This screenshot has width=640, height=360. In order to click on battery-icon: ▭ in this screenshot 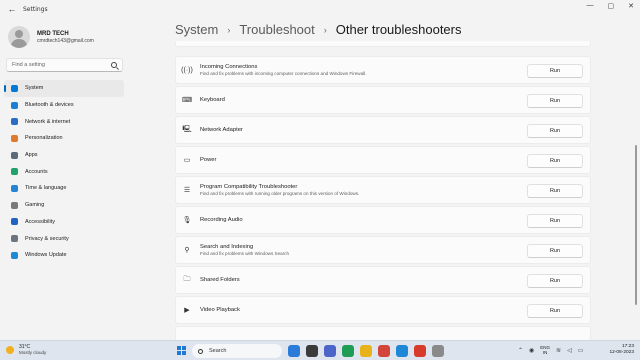, I will do `click(581, 350)`.